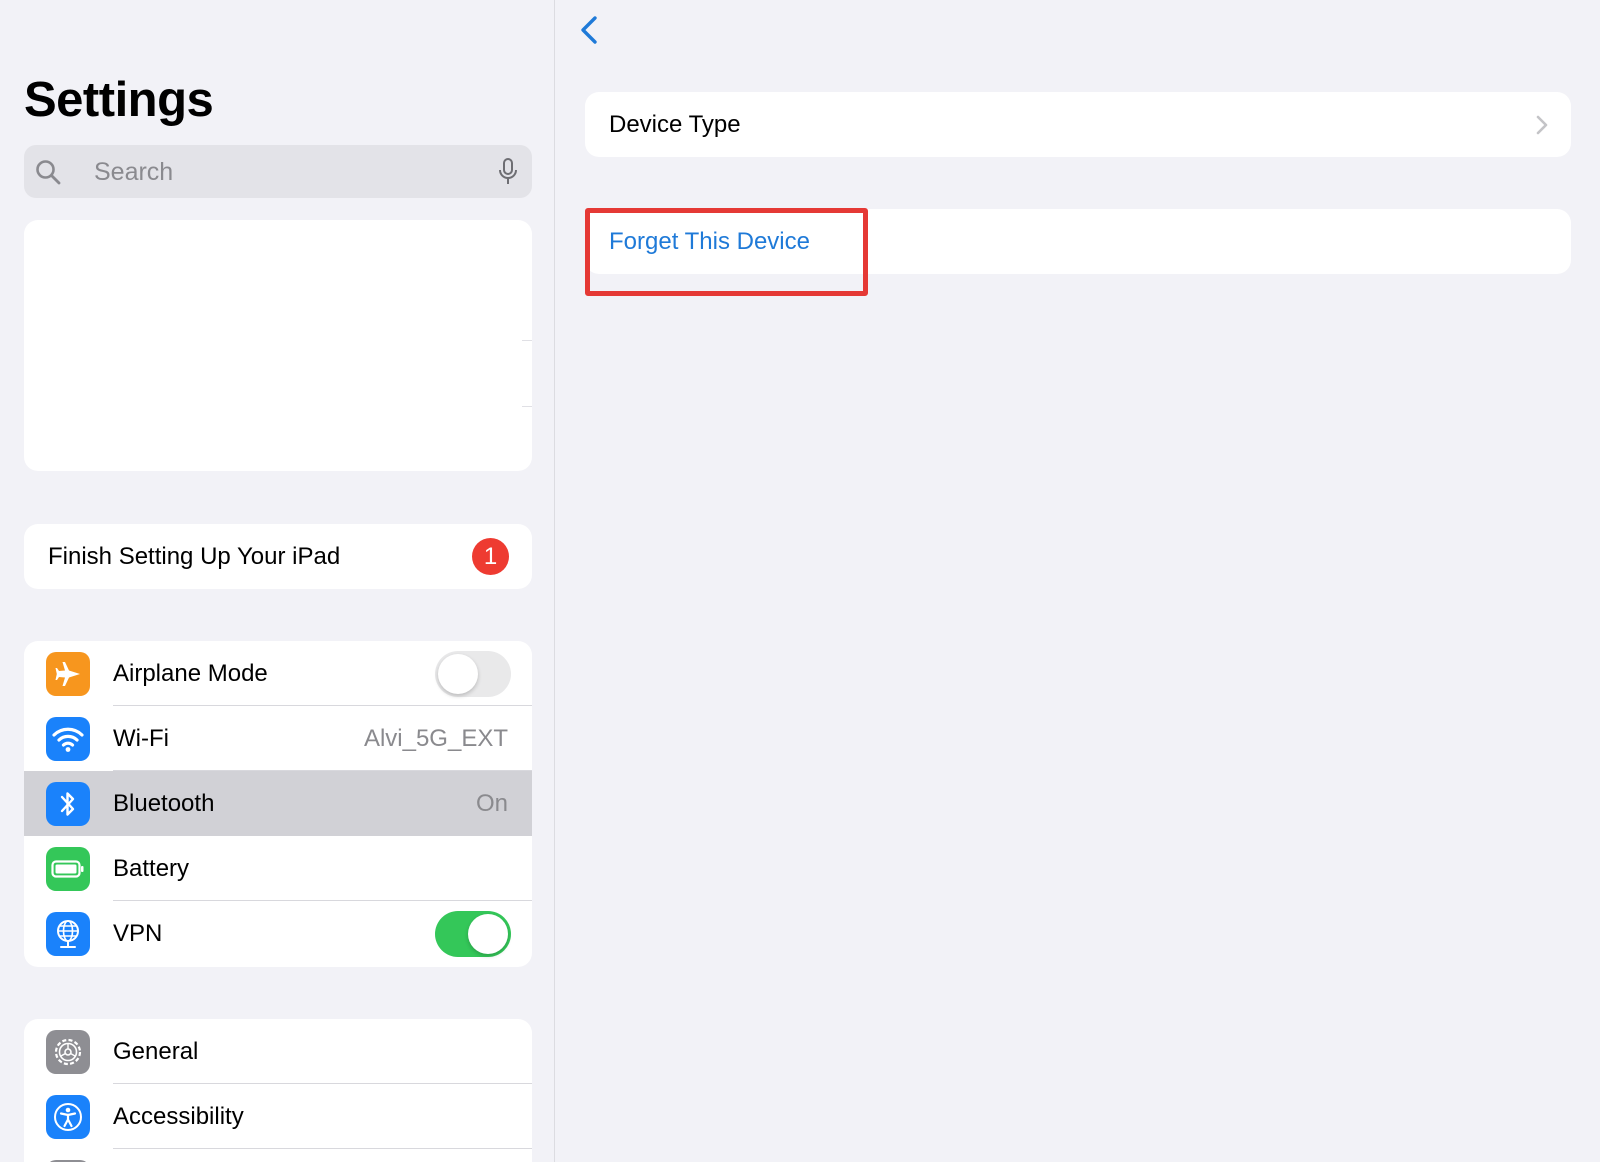  Describe the element at coordinates (508, 172) in the screenshot. I see `microphone-icon` at that location.